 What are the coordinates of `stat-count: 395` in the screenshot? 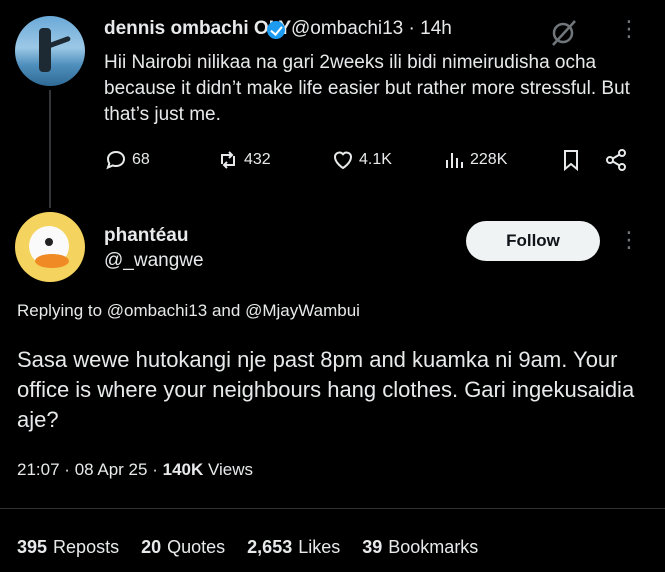 It's located at (32, 547).